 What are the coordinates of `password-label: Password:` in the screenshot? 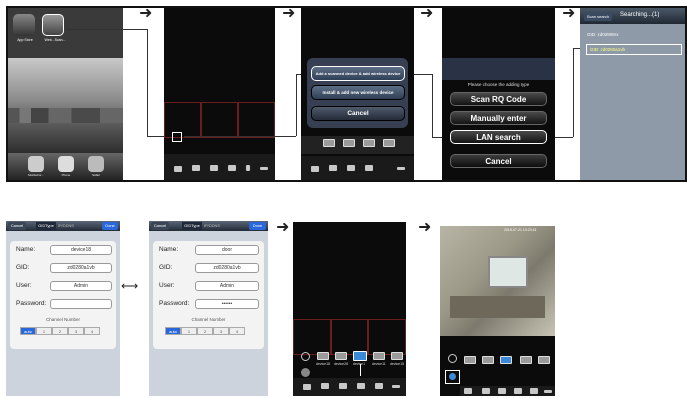 It's located at (31, 303).